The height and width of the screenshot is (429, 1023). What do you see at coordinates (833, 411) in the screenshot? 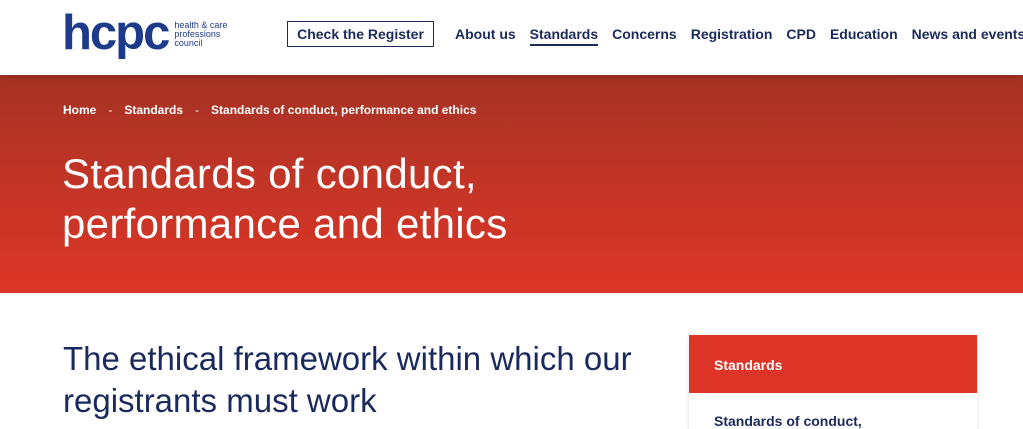
I see `side-panel-link-standards-conduct: Standards of conduct,` at bounding box center [833, 411].